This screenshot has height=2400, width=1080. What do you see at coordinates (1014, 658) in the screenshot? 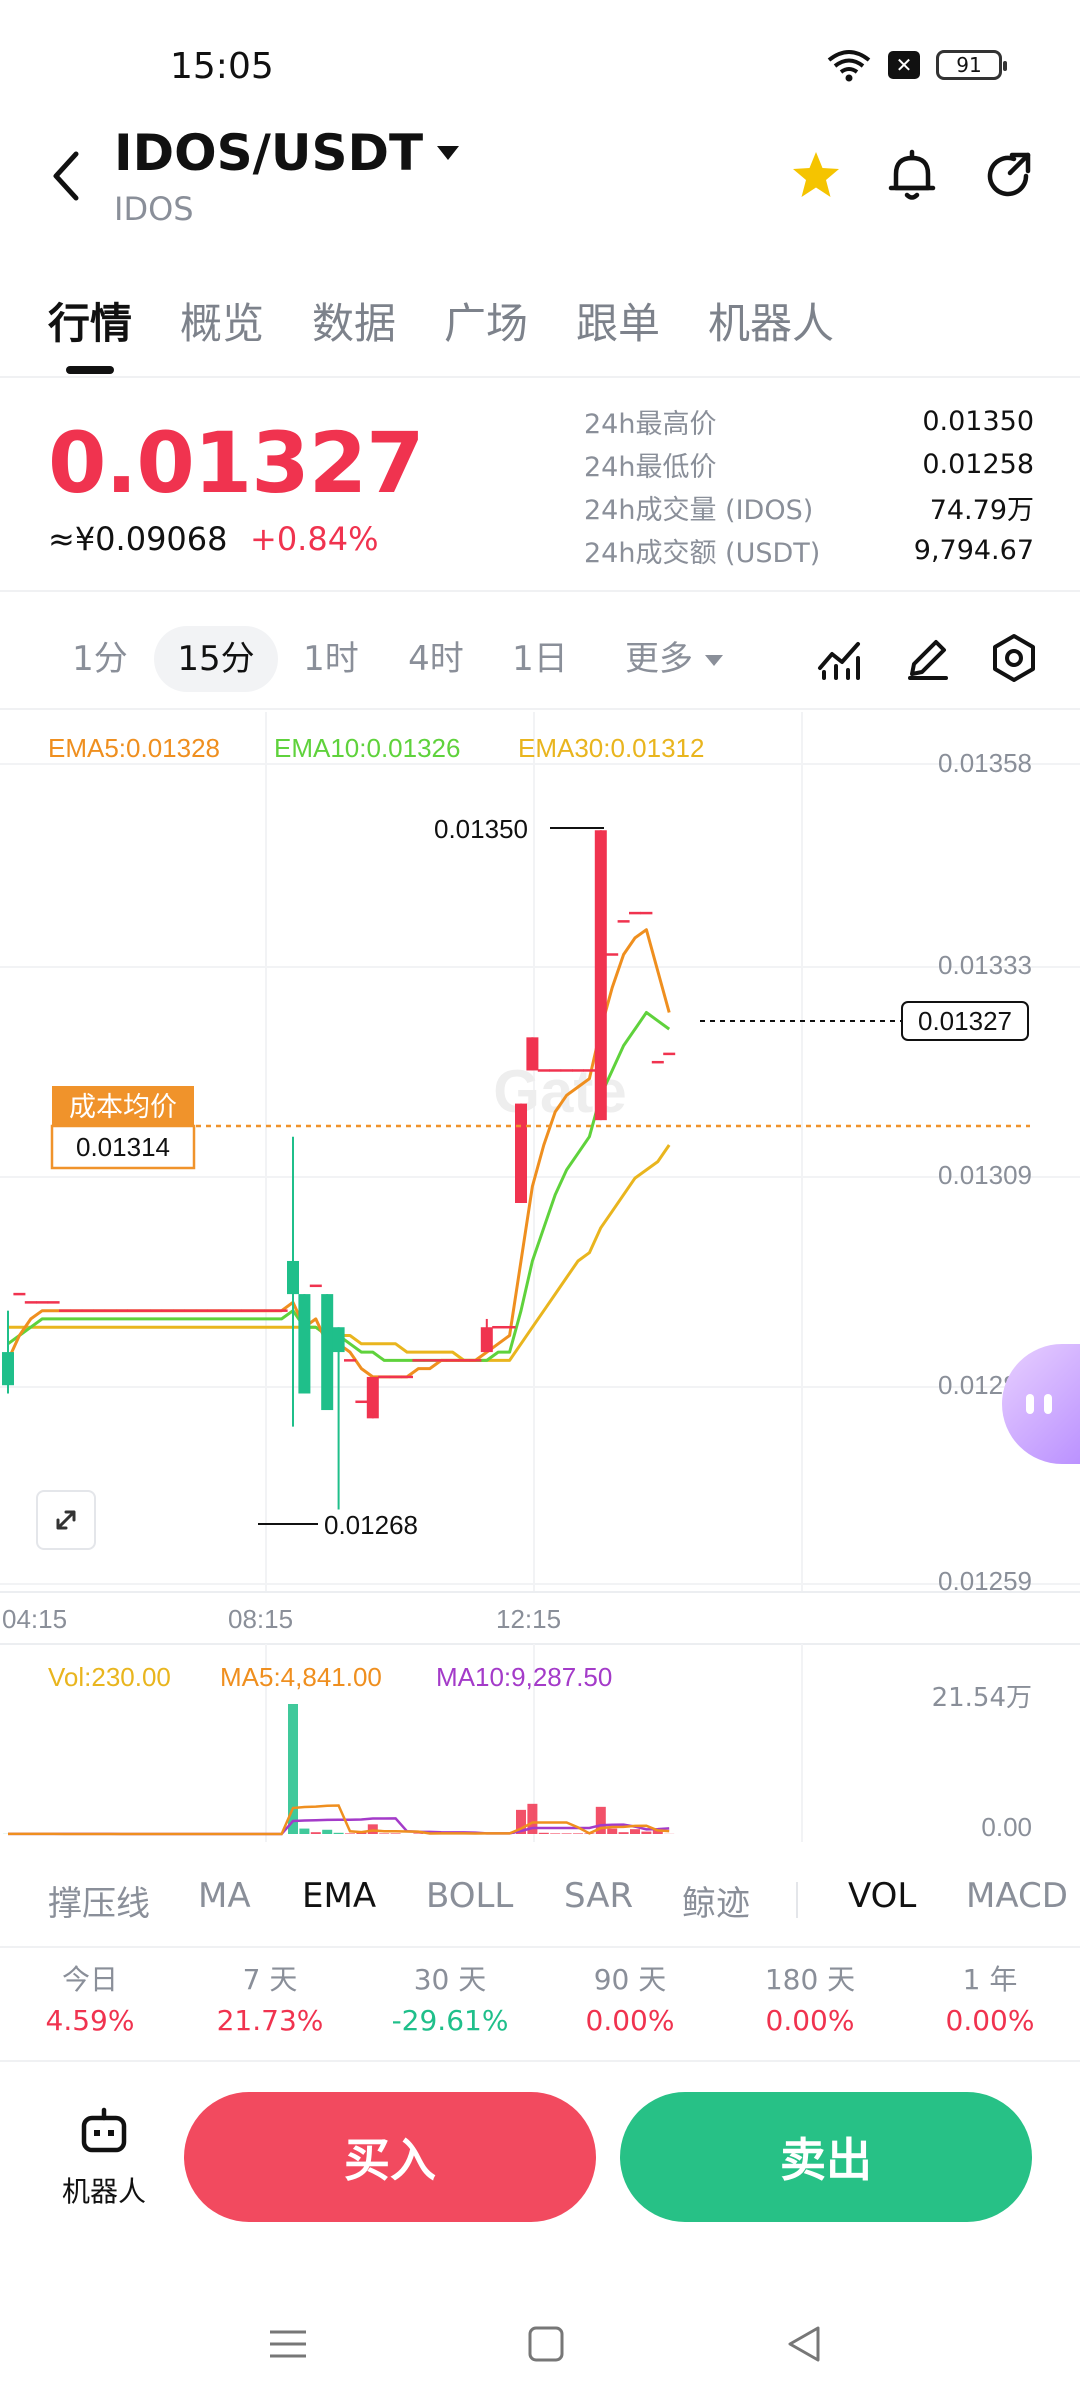
I see `settings-icon` at bounding box center [1014, 658].